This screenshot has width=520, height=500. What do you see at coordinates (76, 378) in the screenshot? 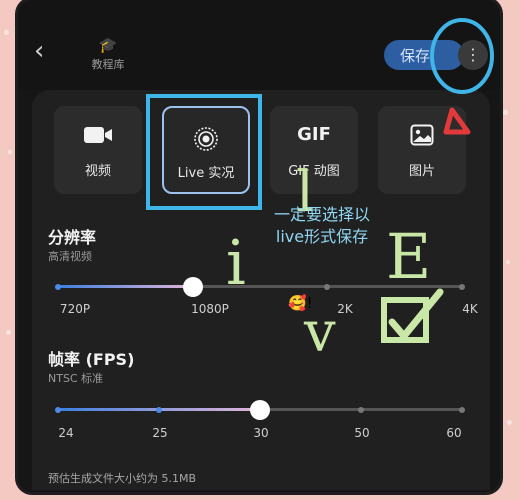
I see `framerate-subtitle: NTSC 标准` at bounding box center [76, 378].